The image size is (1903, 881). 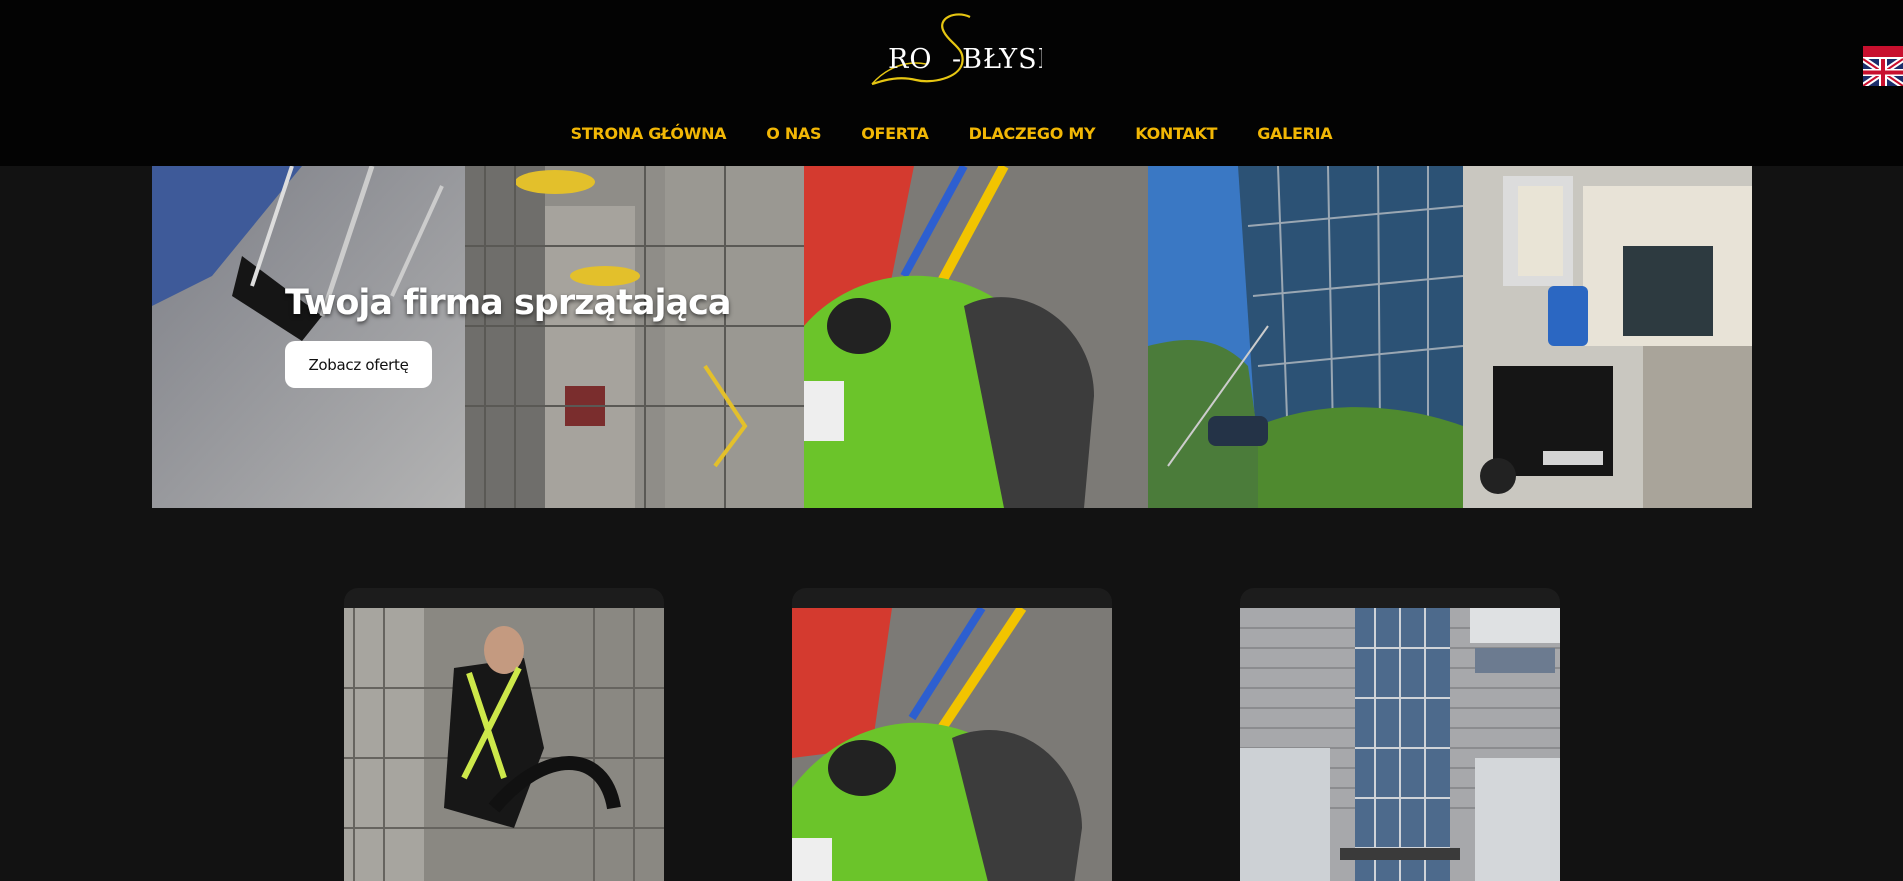 What do you see at coordinates (504, 744) in the screenshot?
I see `card-image-worker-warehouse` at bounding box center [504, 744].